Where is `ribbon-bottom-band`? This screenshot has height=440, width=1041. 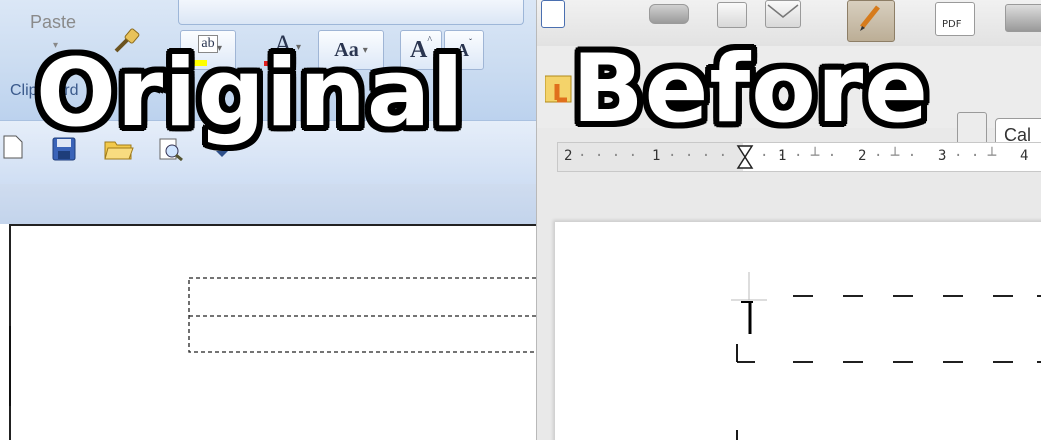 ribbon-bottom-band is located at coordinates (268, 204).